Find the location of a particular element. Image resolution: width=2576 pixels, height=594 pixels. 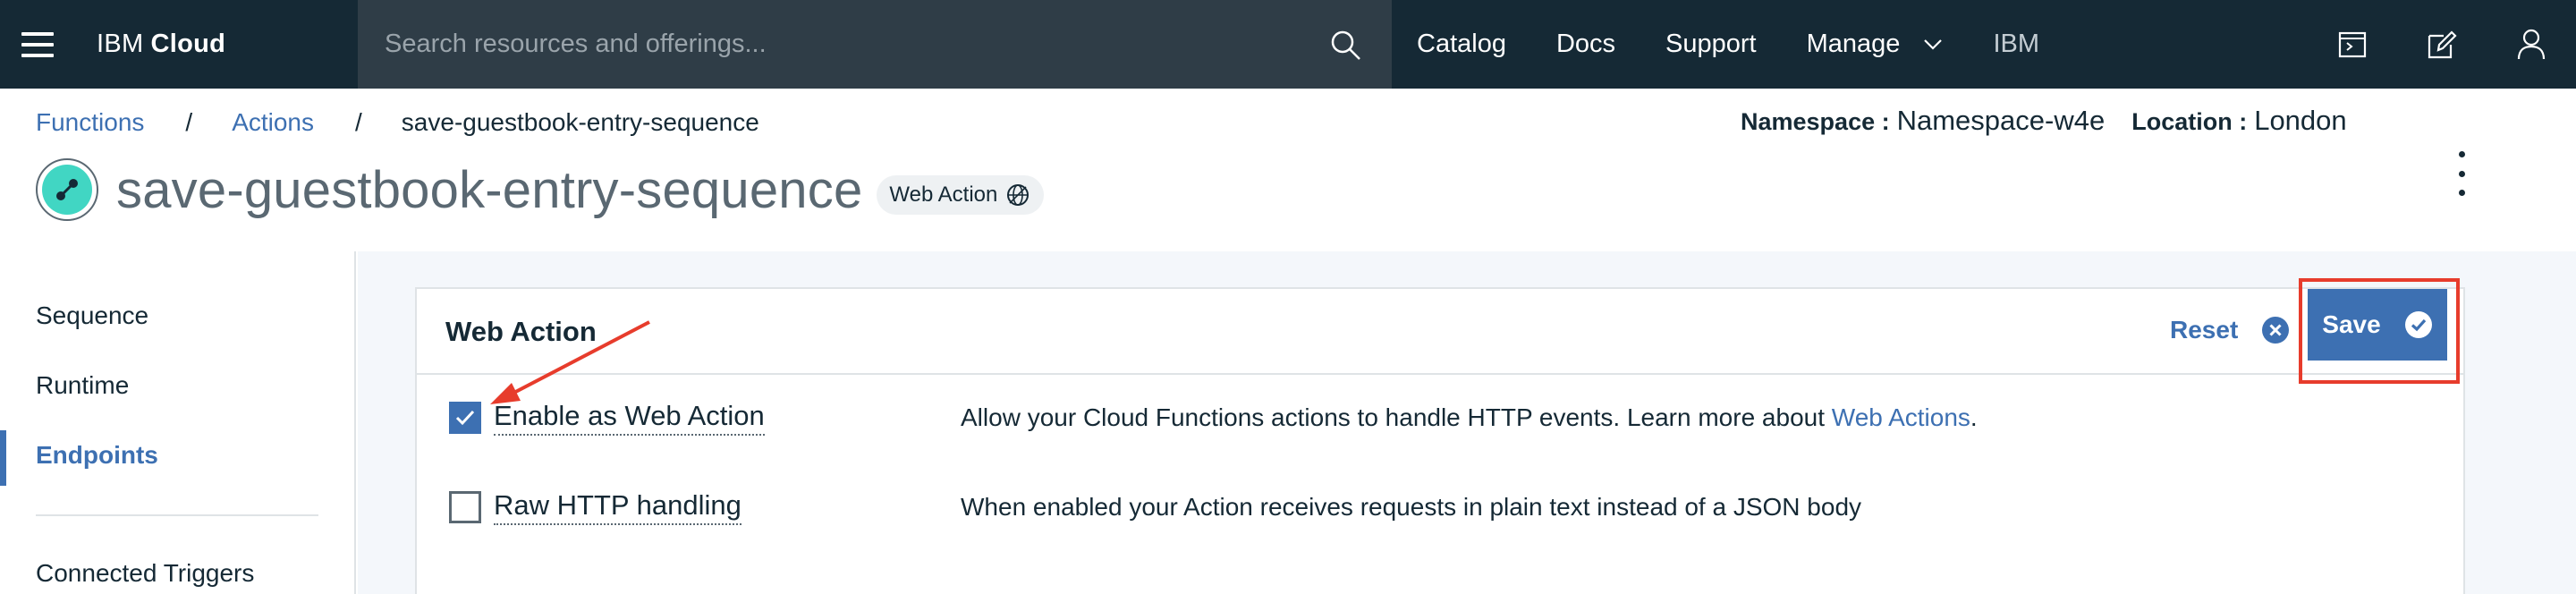

card-header: Web Action Reset Save is located at coordinates (1440, 331).